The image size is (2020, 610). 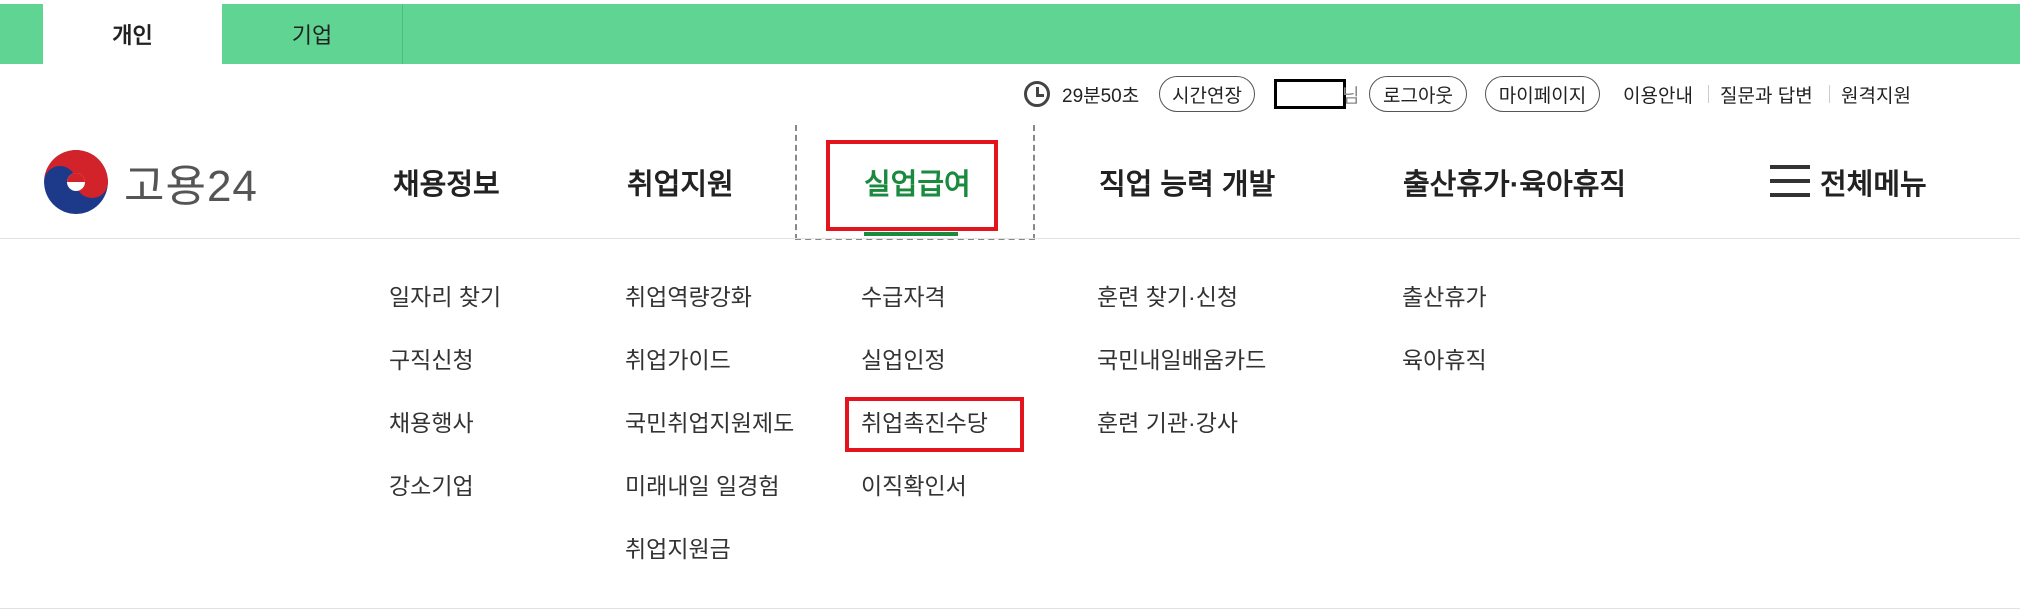 What do you see at coordinates (1790, 181) in the screenshot?
I see `hamburger-menu-icon` at bounding box center [1790, 181].